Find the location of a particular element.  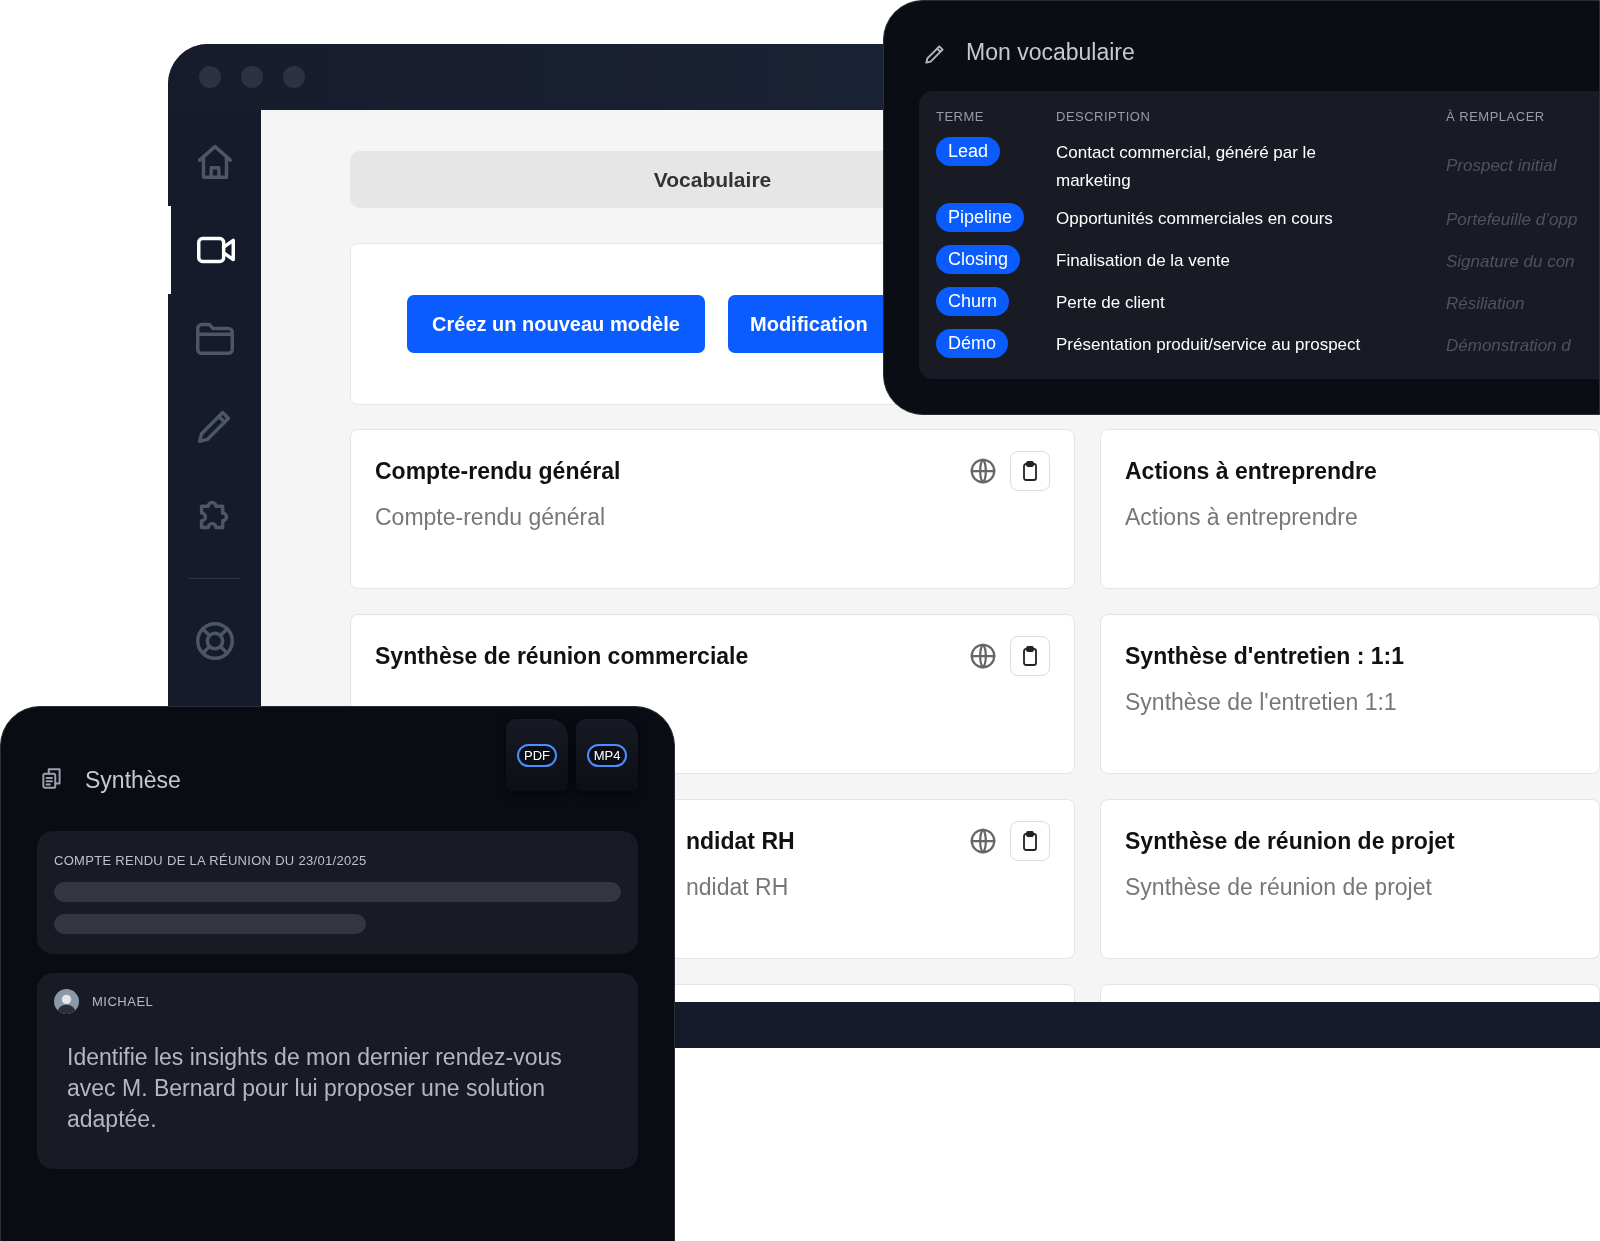

replacement-term: Signature du con is located at coordinates (1511, 262).